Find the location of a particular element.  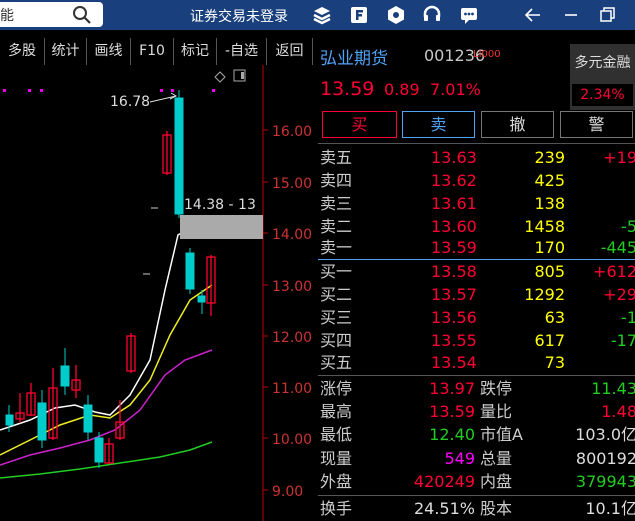

row-cell: -445 is located at coordinates (617, 247).